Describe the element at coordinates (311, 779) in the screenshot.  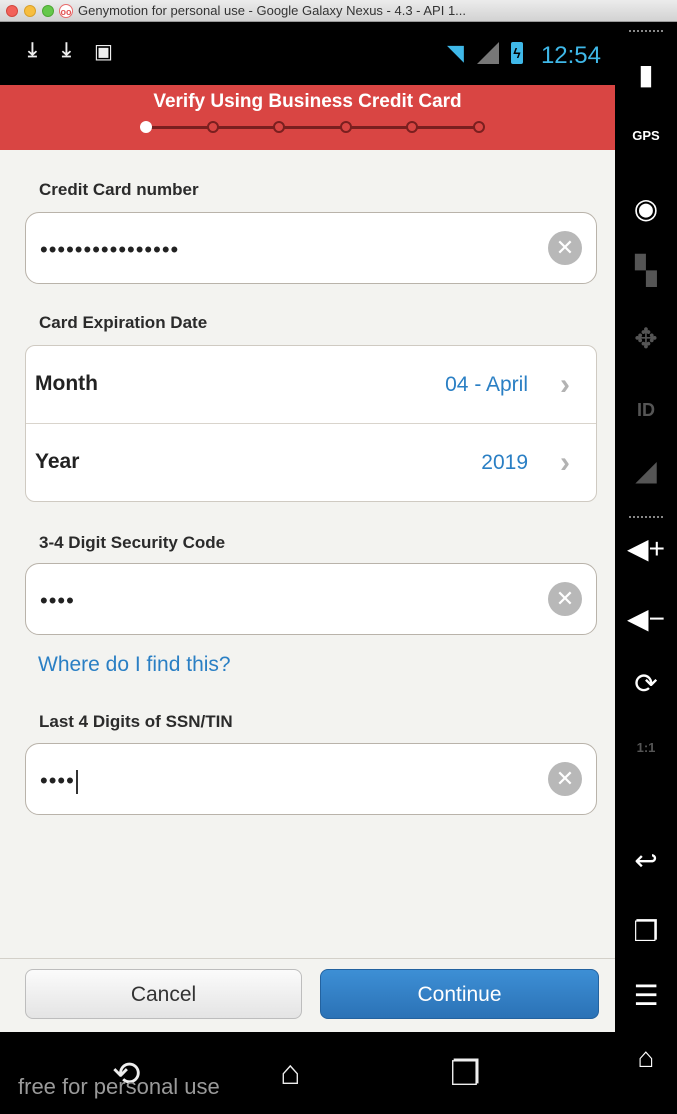
I see `ssn-field: •••• ✕` at that location.